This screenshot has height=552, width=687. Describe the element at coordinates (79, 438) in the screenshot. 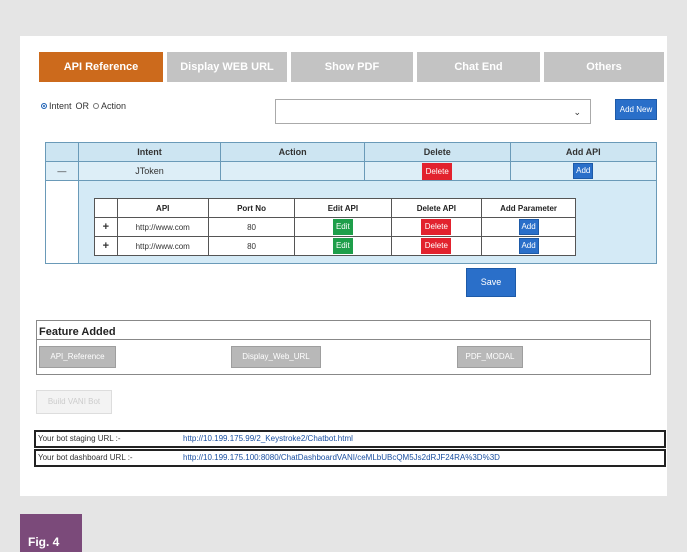

I see `staging-url-label: Your bot staging URL :-` at that location.